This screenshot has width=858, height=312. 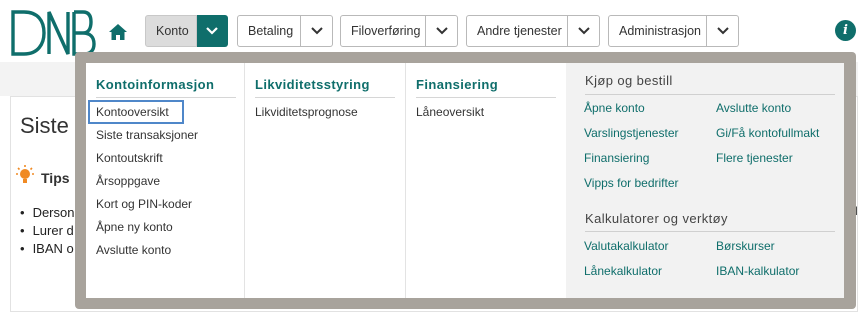 What do you see at coordinates (656, 218) in the screenshot?
I see `section-heading-kalkulatorer: Kalkulatorer og verktøy` at bounding box center [656, 218].